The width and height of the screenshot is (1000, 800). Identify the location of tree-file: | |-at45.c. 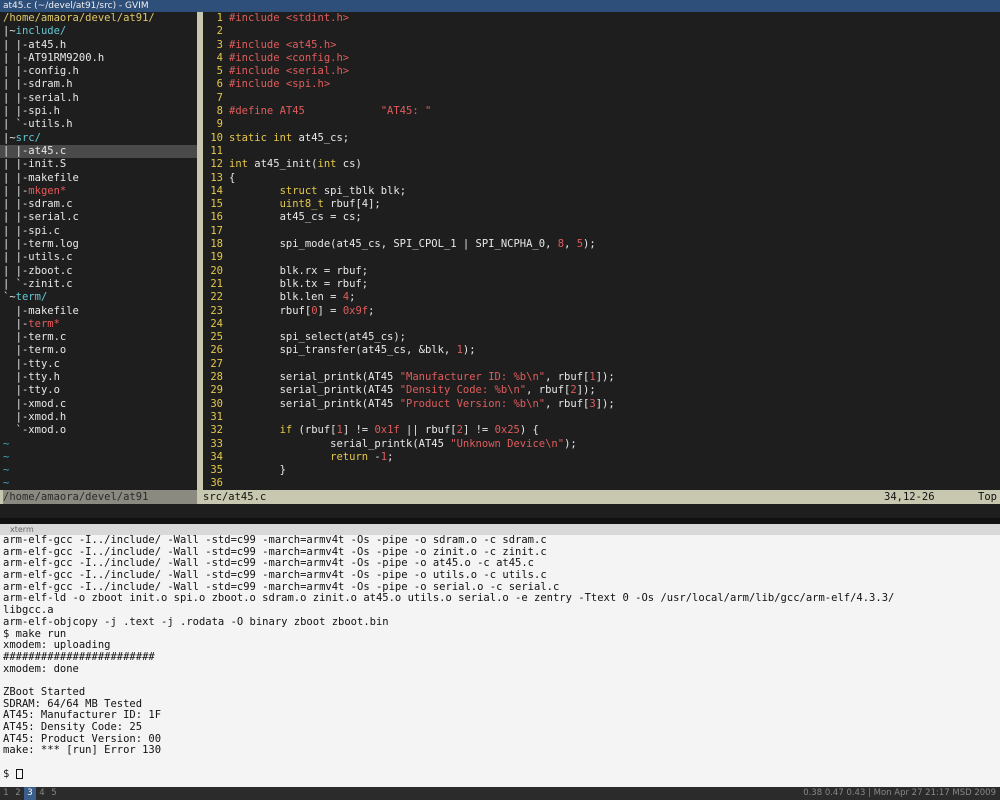
(98, 151).